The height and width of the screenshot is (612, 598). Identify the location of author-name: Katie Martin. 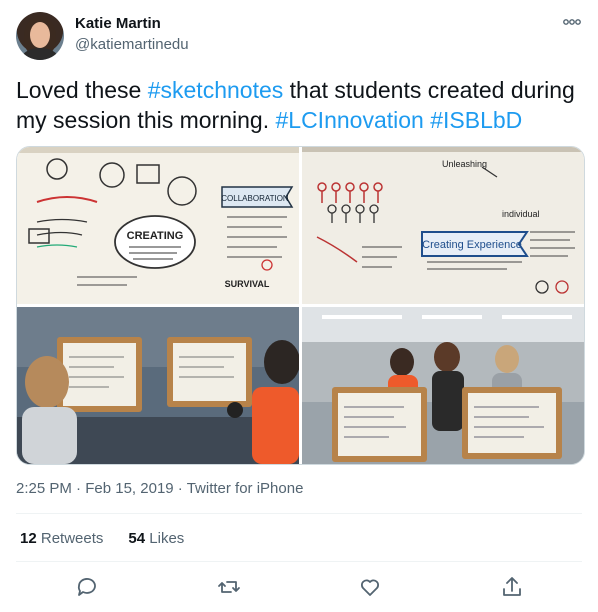
(118, 23).